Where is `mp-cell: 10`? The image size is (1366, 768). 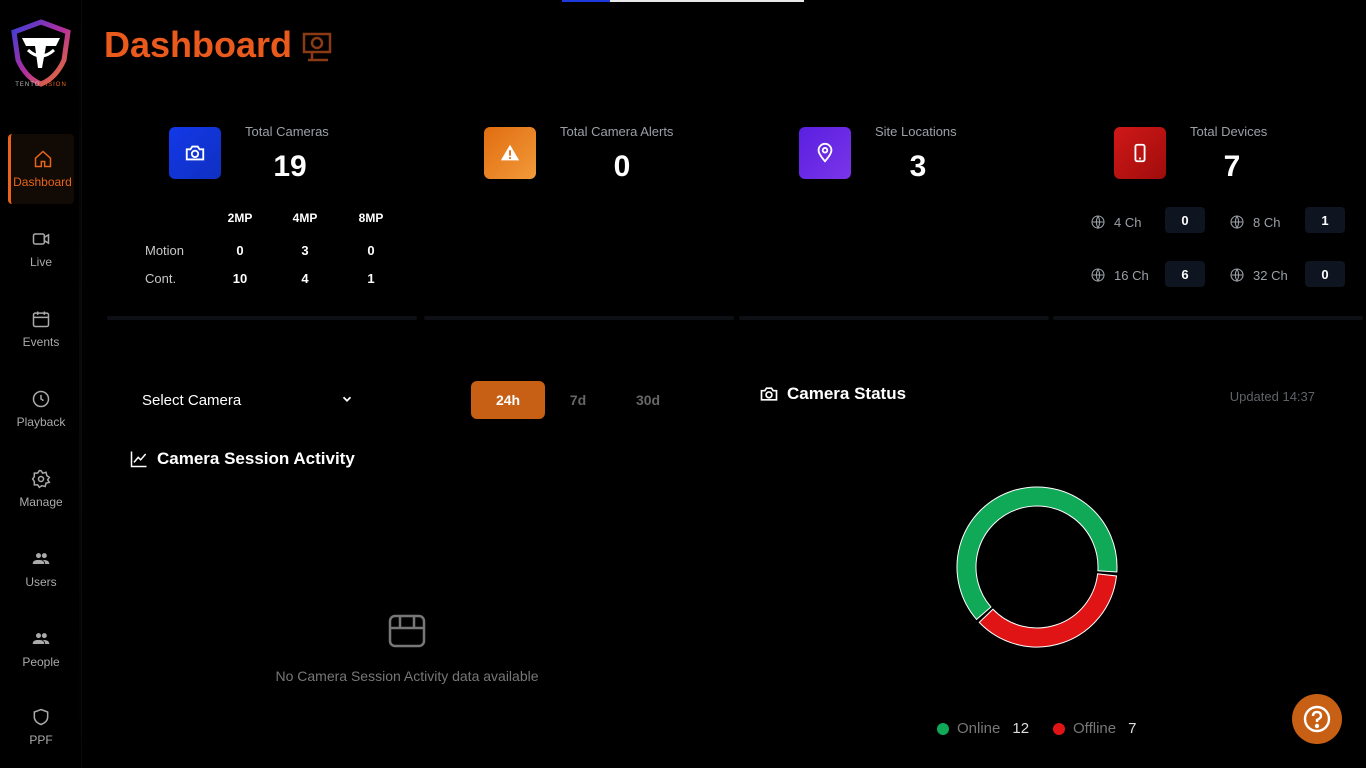 mp-cell: 10 is located at coordinates (240, 278).